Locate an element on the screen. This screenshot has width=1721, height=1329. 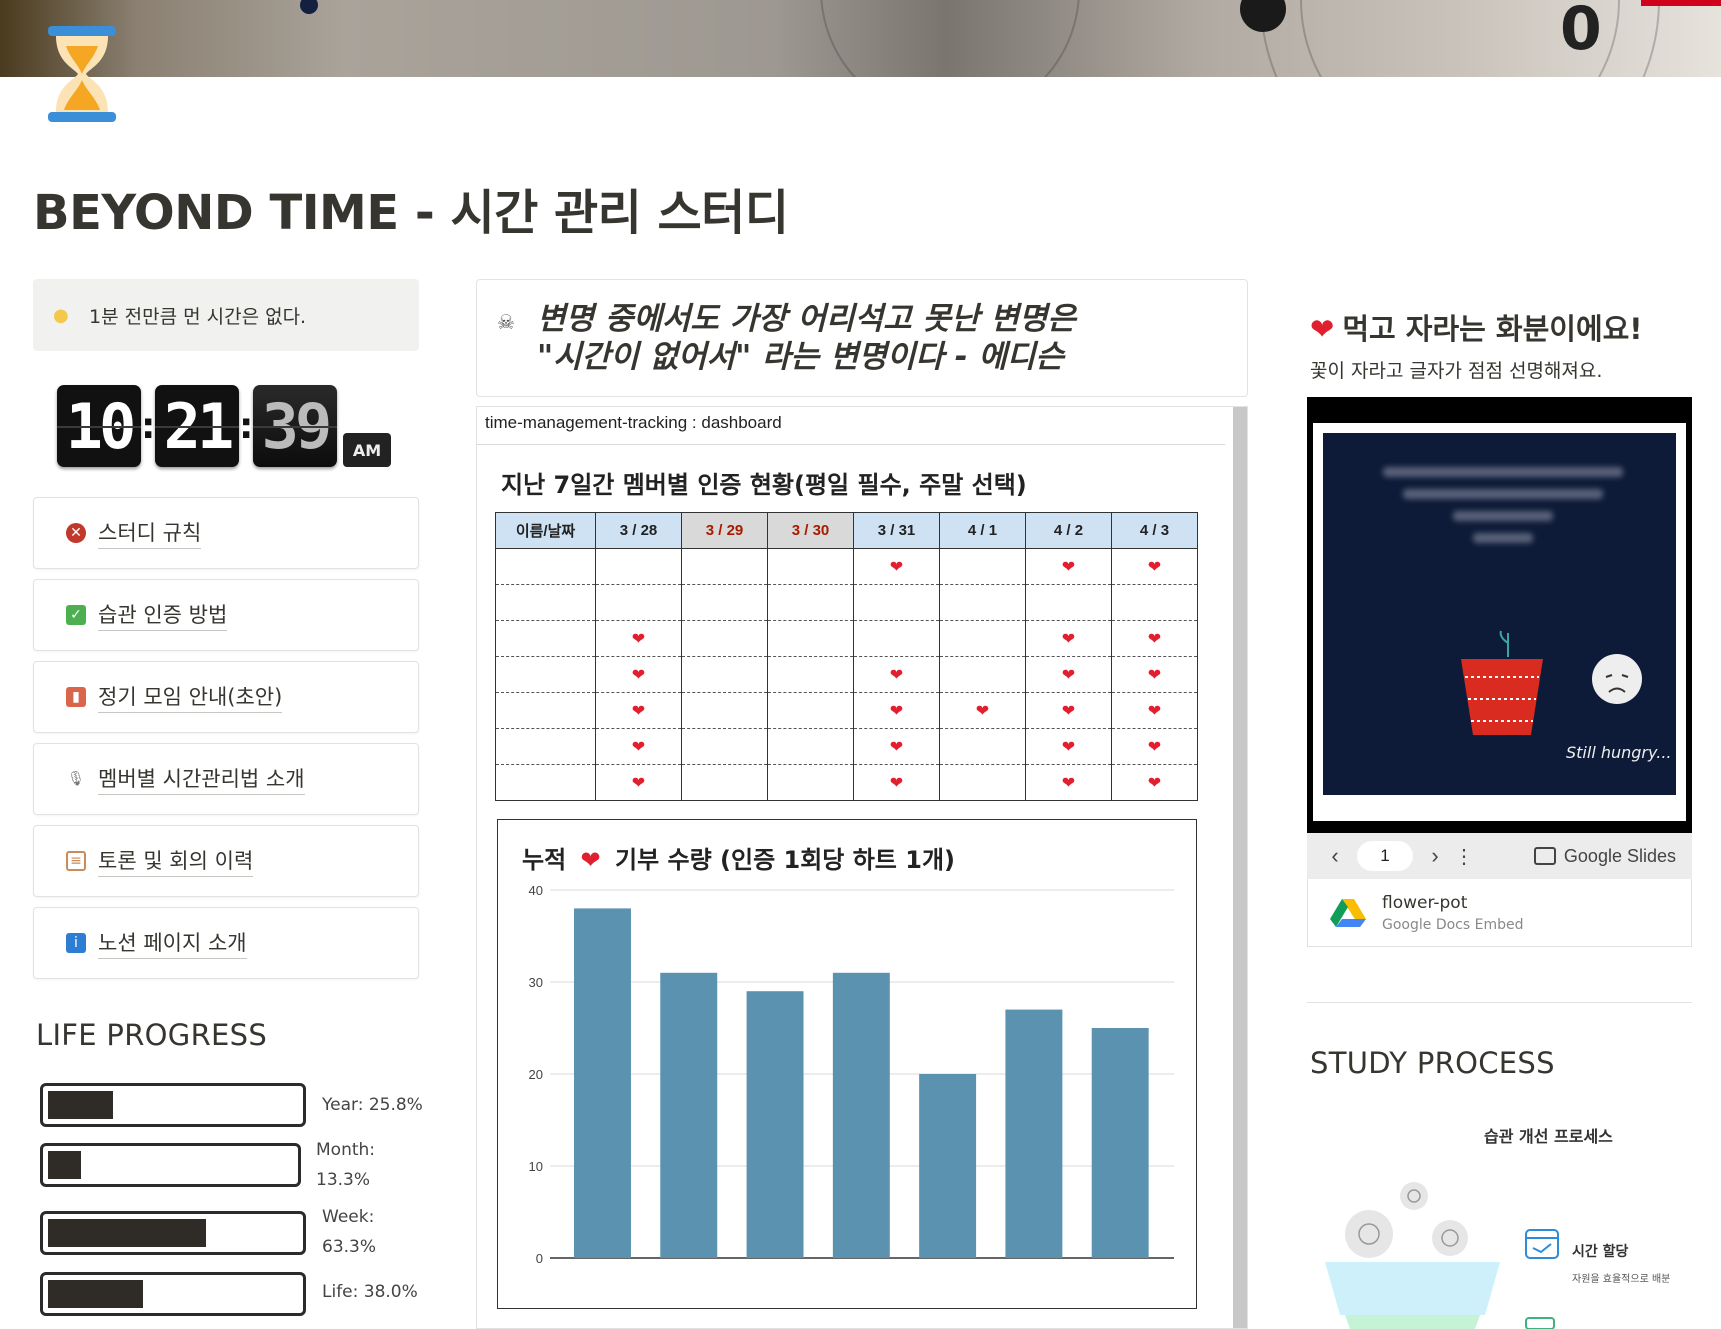
clock-colon: : is located at coordinates (148, 426).